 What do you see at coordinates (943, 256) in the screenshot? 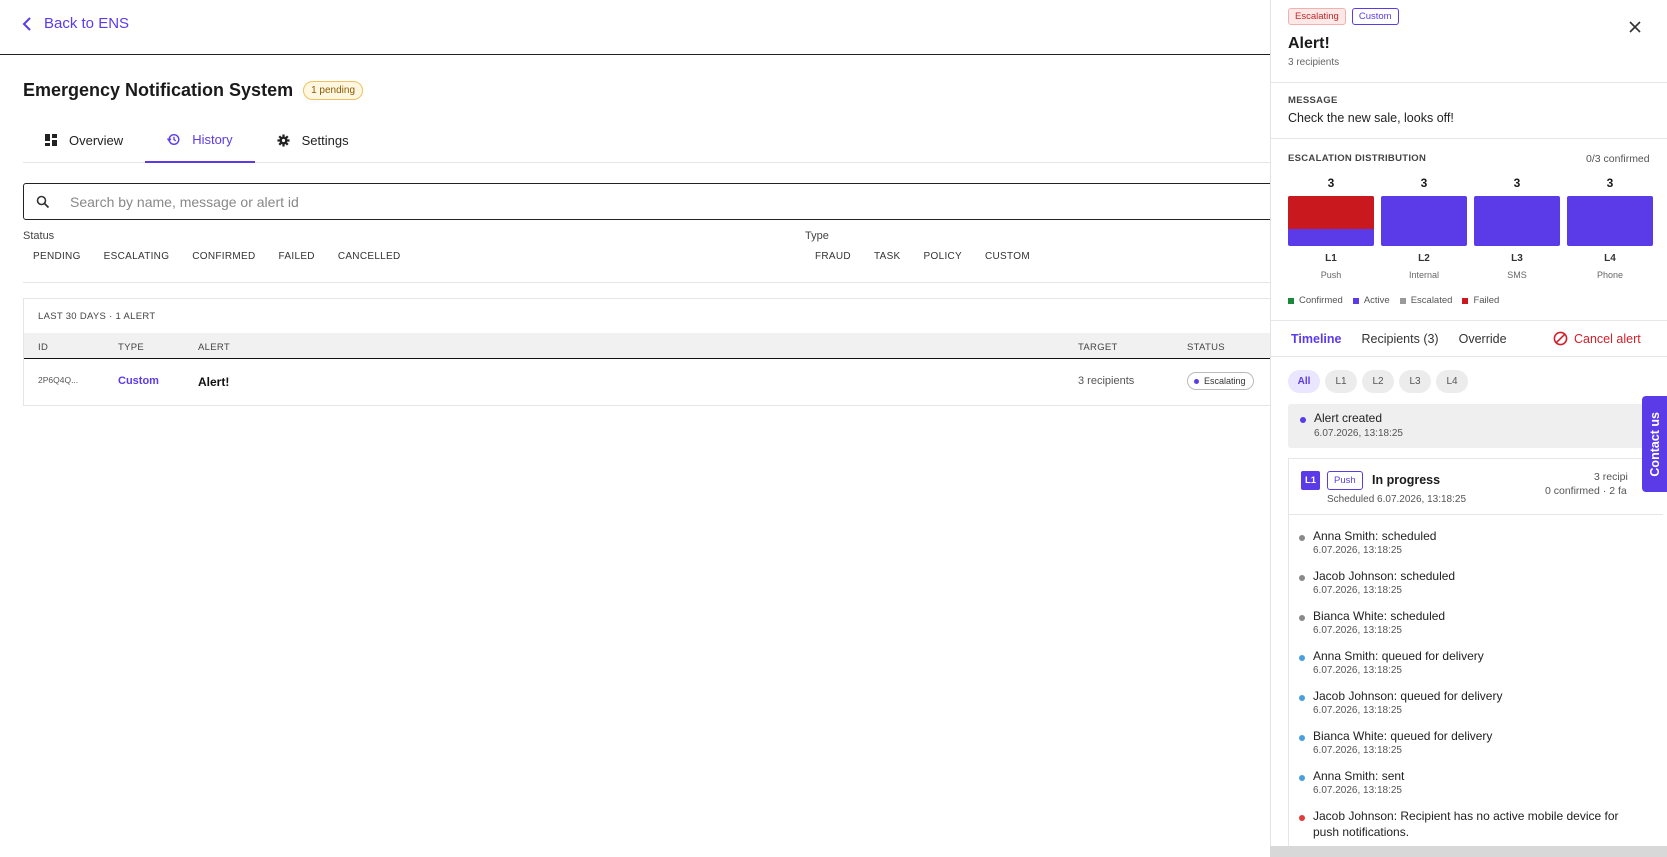
I see `type-chip-policy: POLICY` at bounding box center [943, 256].